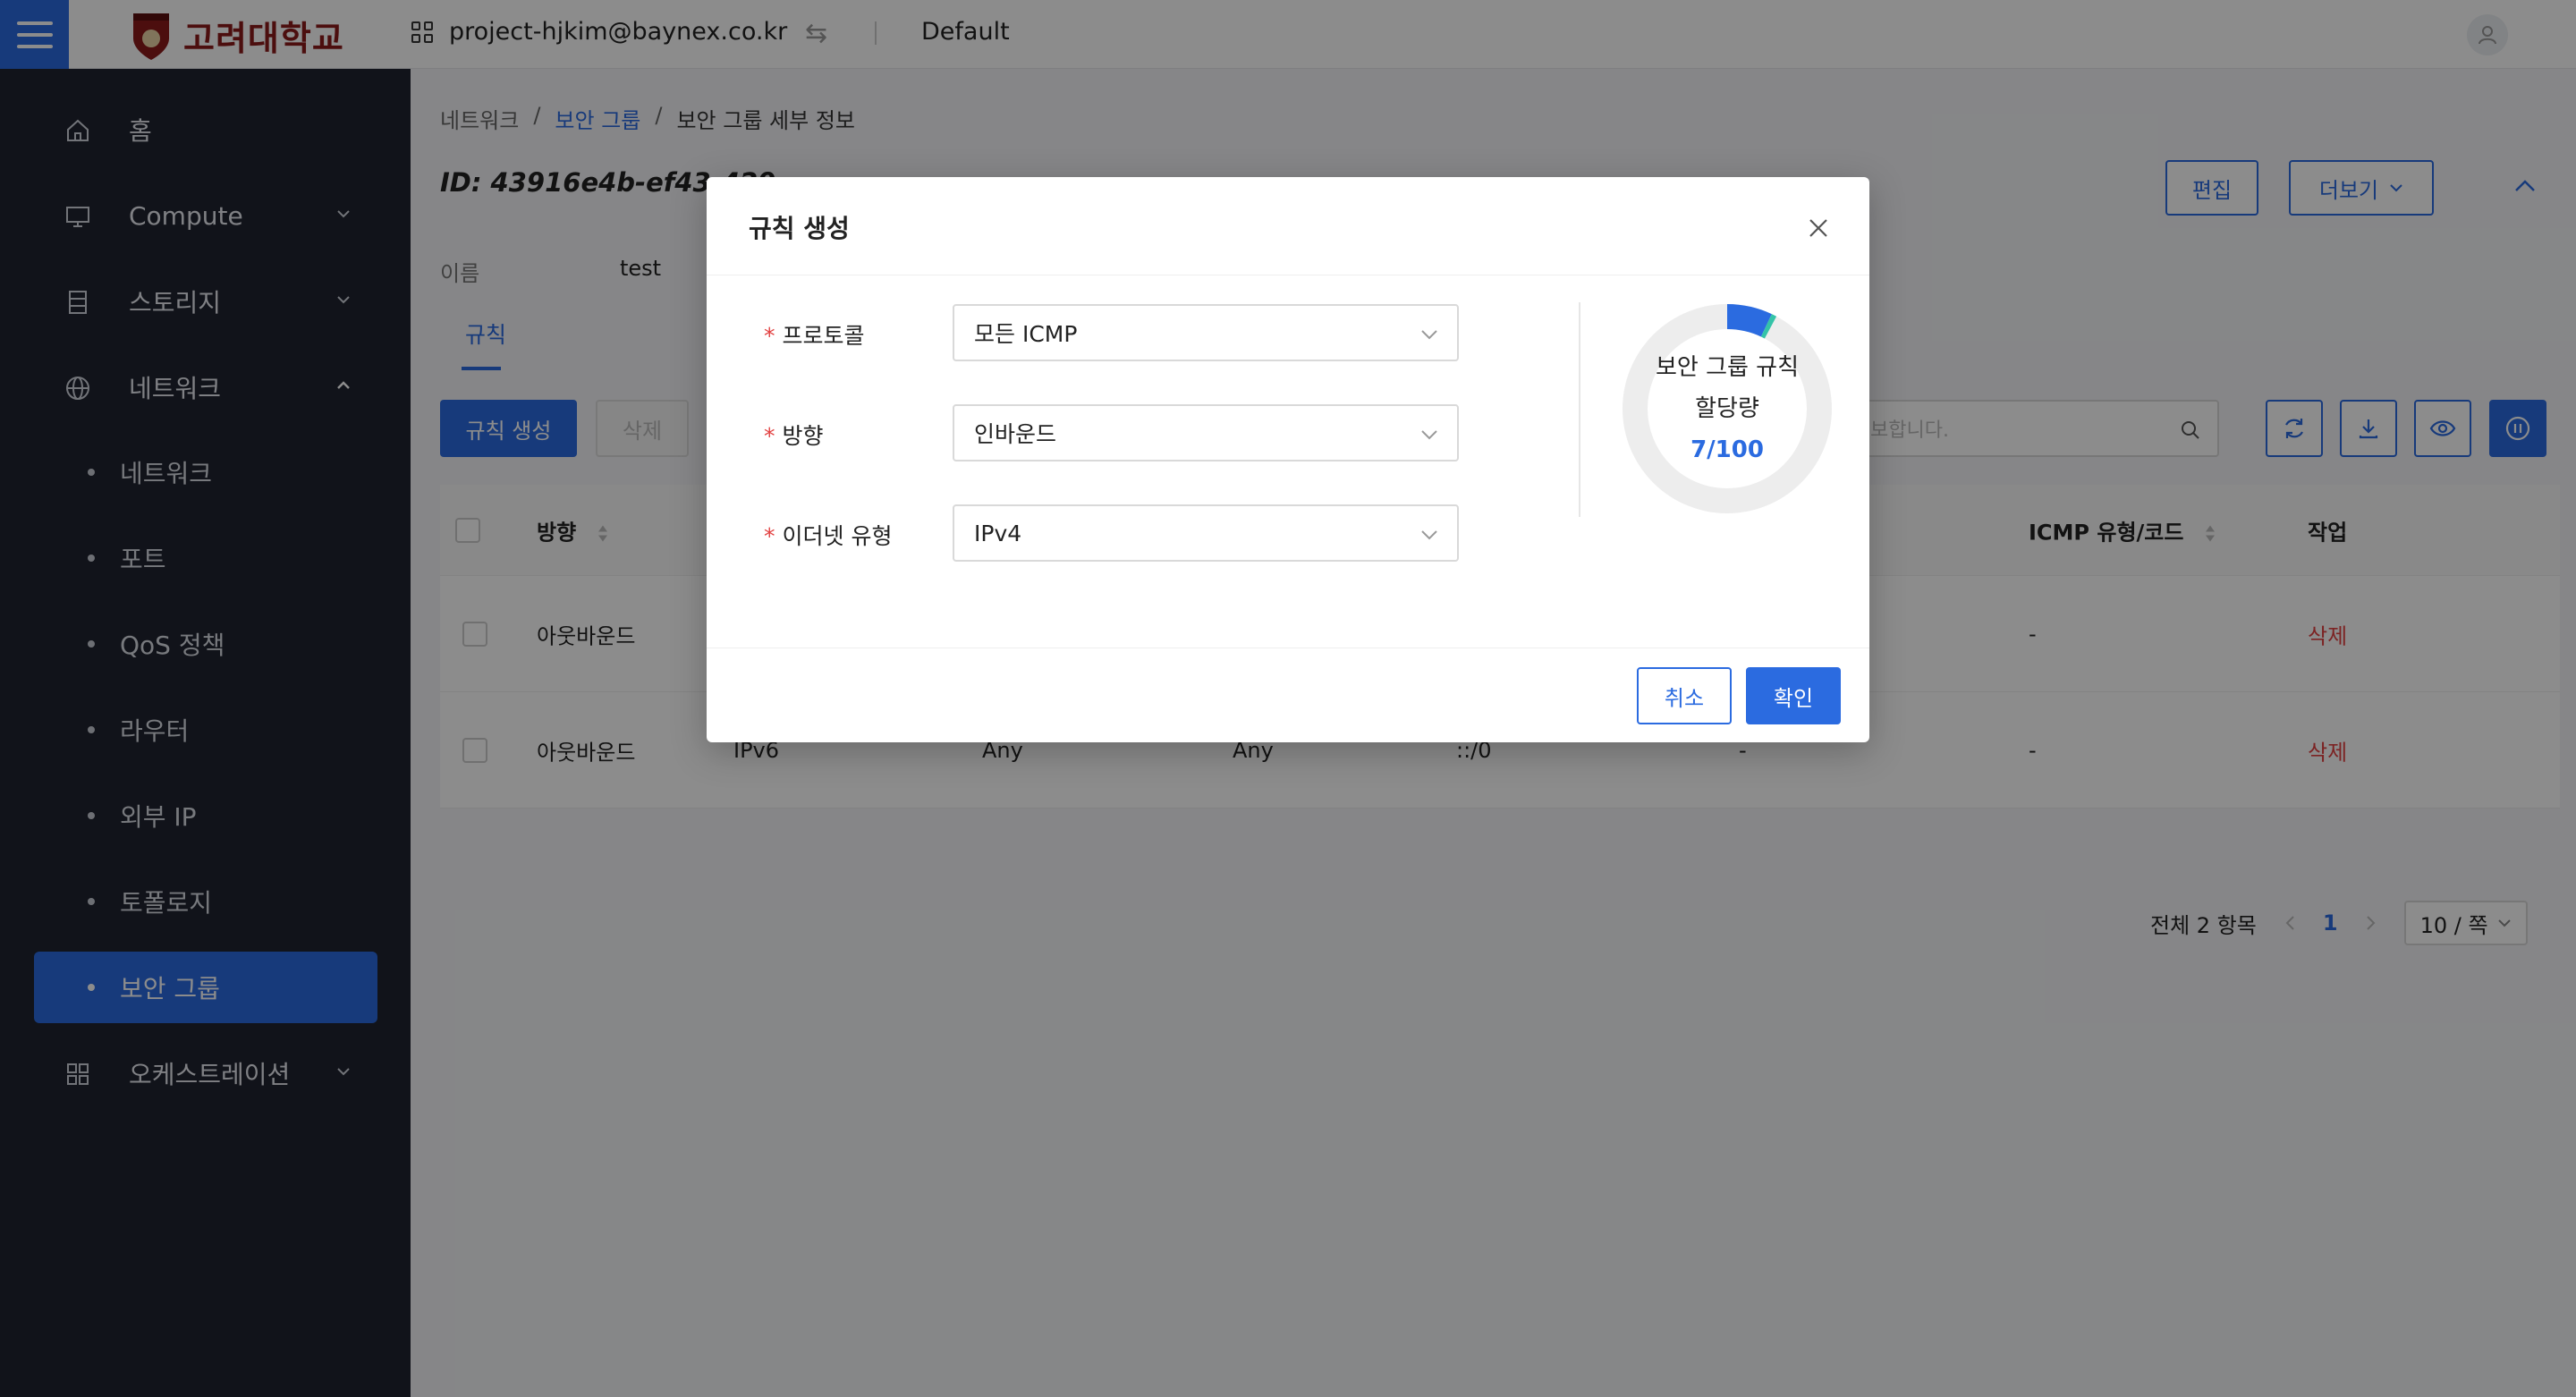 The width and height of the screenshot is (2576, 1397). Describe the element at coordinates (1684, 695) in the screenshot. I see `cancel-button: 취소` at that location.